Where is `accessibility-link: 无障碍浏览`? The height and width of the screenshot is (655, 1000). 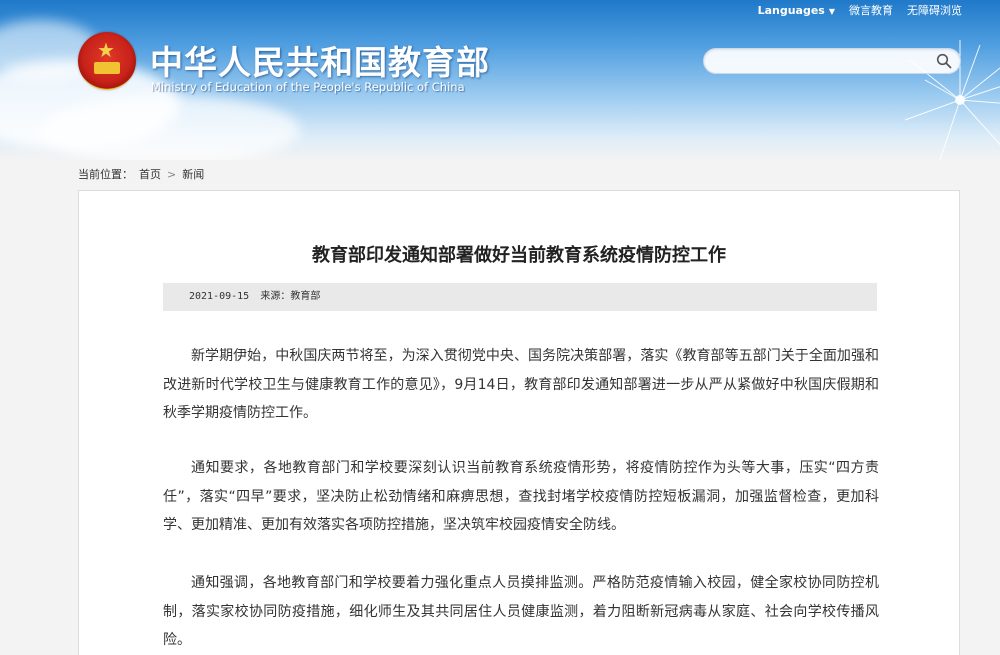 accessibility-link: 无障碍浏览 is located at coordinates (934, 10).